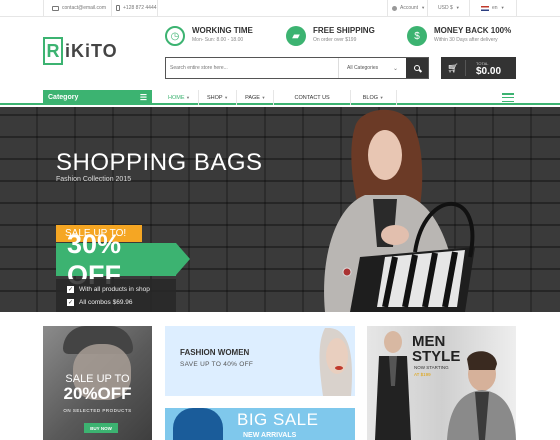 This screenshot has height=440, width=560. Describe the element at coordinates (417, 36) in the screenshot. I see `money-icon: $` at that location.